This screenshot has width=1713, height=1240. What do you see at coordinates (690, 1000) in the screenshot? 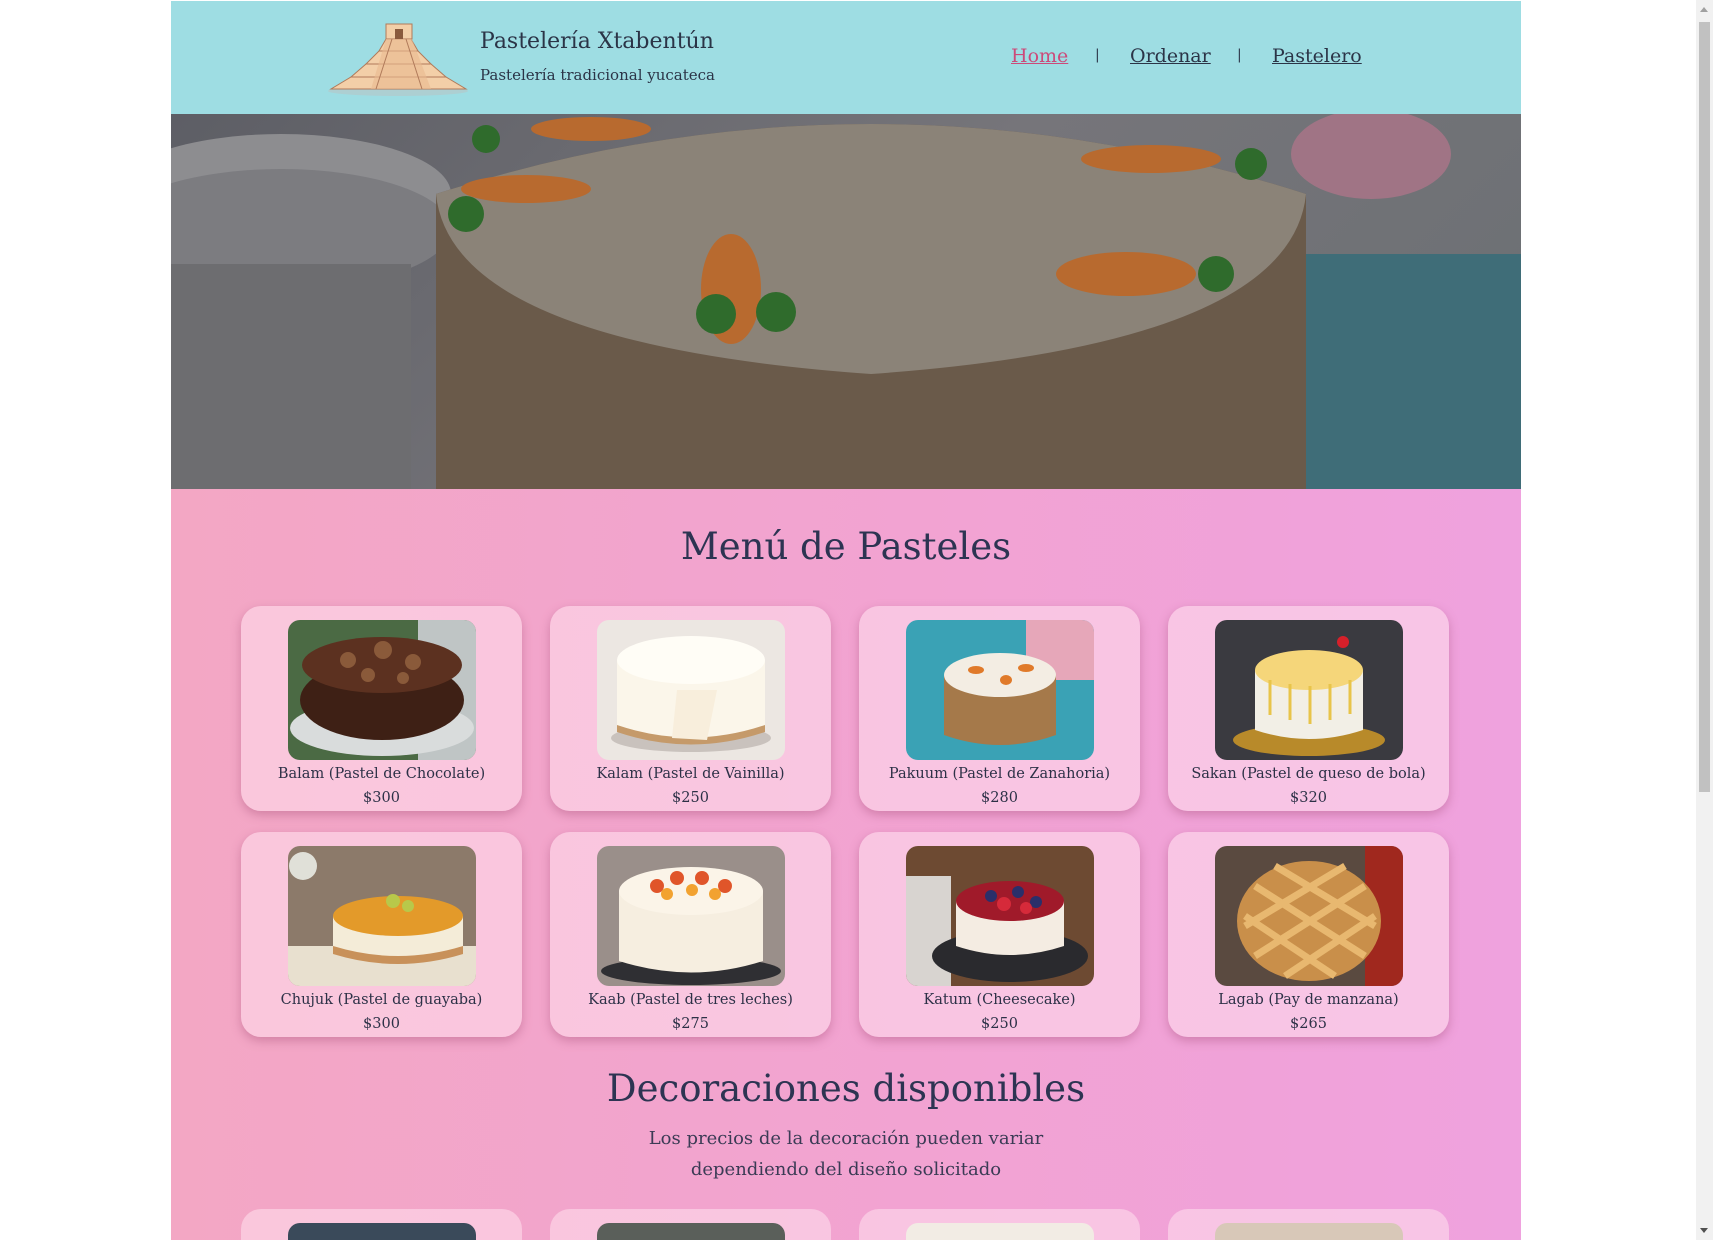
I see `cake-name: Kaab (Pastel de tres leches)` at bounding box center [690, 1000].